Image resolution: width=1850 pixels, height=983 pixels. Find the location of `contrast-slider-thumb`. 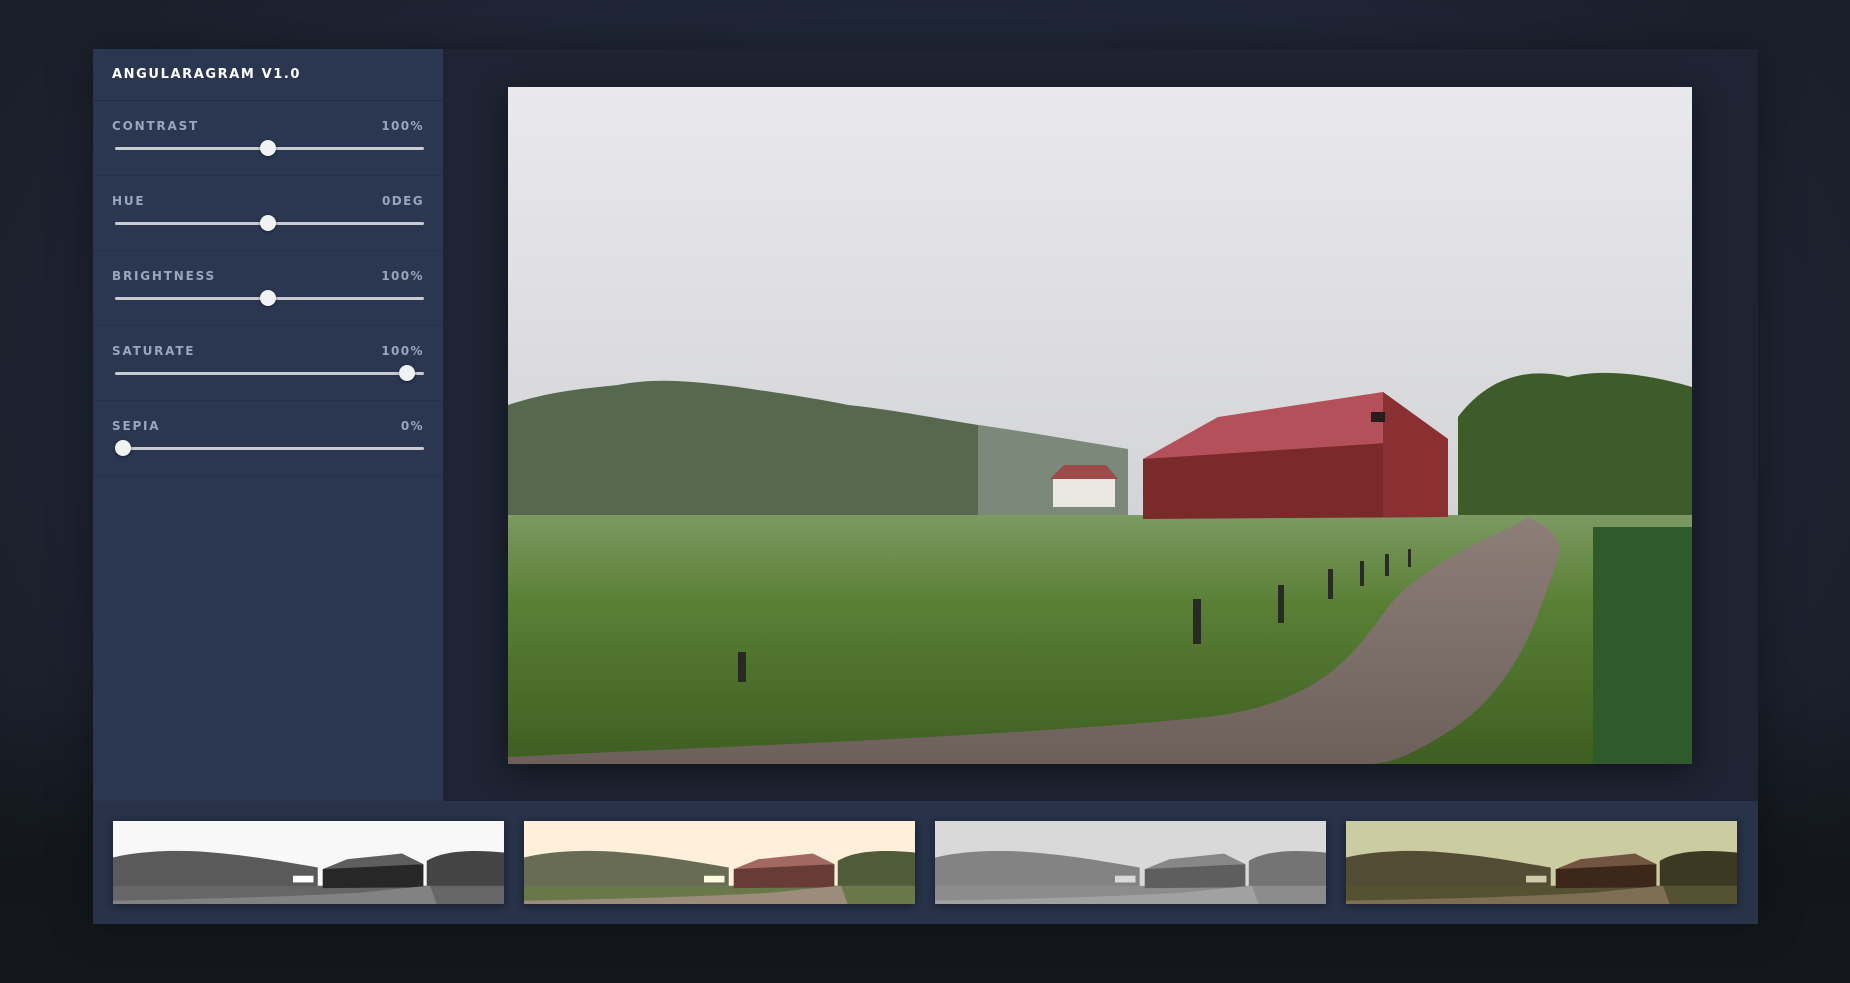

contrast-slider-thumb is located at coordinates (268, 148).